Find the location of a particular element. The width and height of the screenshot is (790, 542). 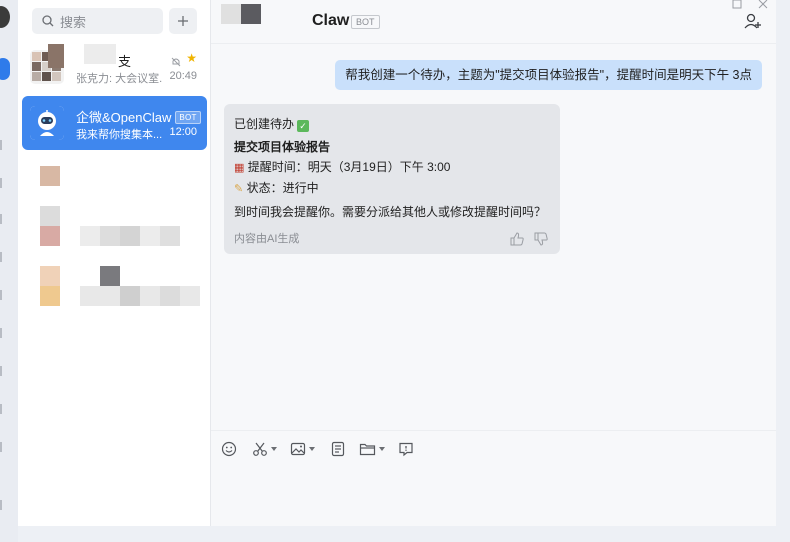

thumbs-up-icon is located at coordinates (517, 239).